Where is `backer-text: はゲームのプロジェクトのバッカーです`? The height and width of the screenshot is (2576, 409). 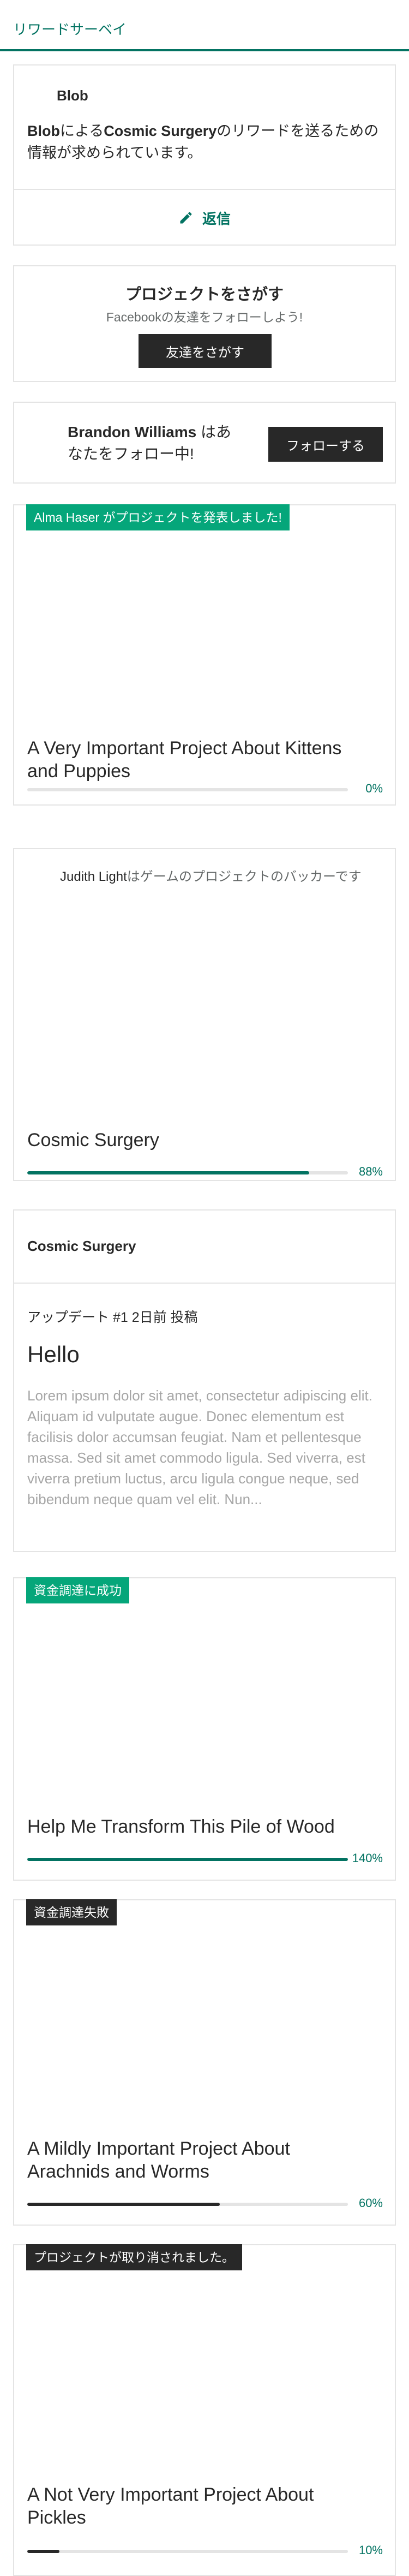 backer-text: はゲームのプロジェクトのバッカーです is located at coordinates (244, 876).